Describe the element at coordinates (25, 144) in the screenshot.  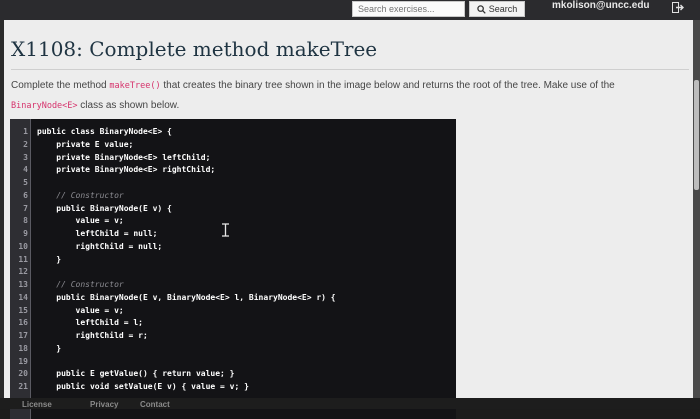
I see `line-number: 2` at that location.